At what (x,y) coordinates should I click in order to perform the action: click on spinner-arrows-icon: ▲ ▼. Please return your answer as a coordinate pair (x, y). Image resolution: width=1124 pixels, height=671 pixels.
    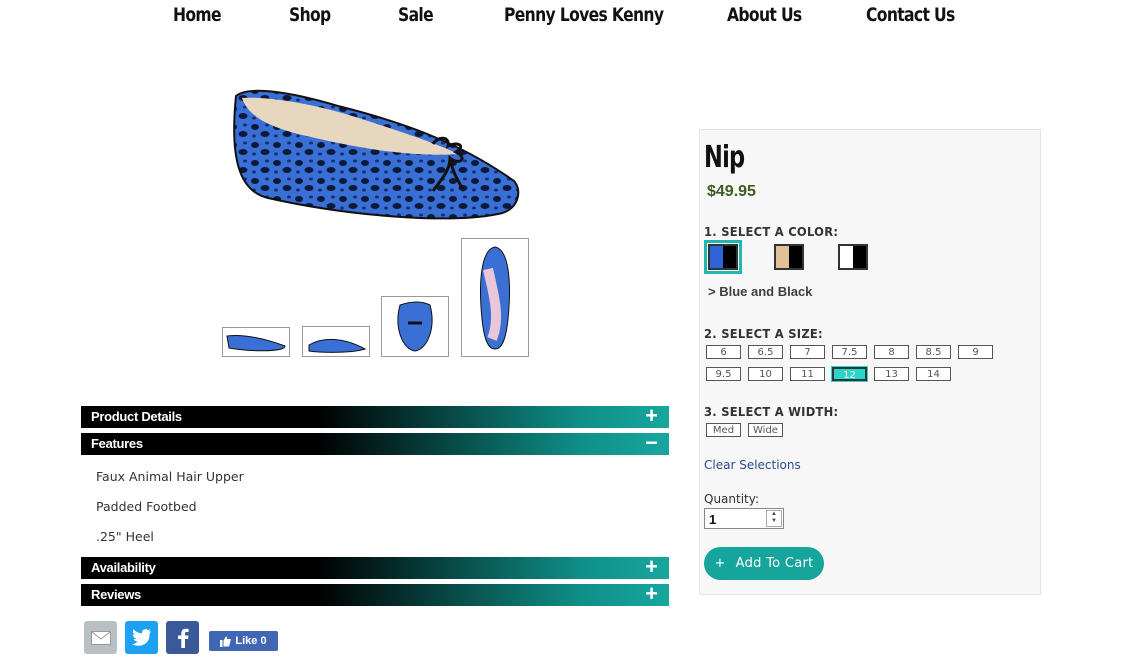
    Looking at the image, I should click on (774, 518).